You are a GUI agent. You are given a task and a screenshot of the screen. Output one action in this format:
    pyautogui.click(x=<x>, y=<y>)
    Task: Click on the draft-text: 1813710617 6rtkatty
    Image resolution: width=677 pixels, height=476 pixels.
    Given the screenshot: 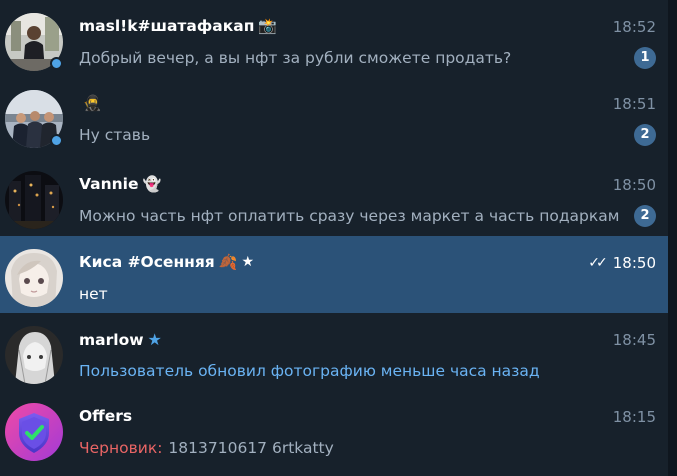 What is the action you would take?
    pyautogui.click(x=251, y=448)
    